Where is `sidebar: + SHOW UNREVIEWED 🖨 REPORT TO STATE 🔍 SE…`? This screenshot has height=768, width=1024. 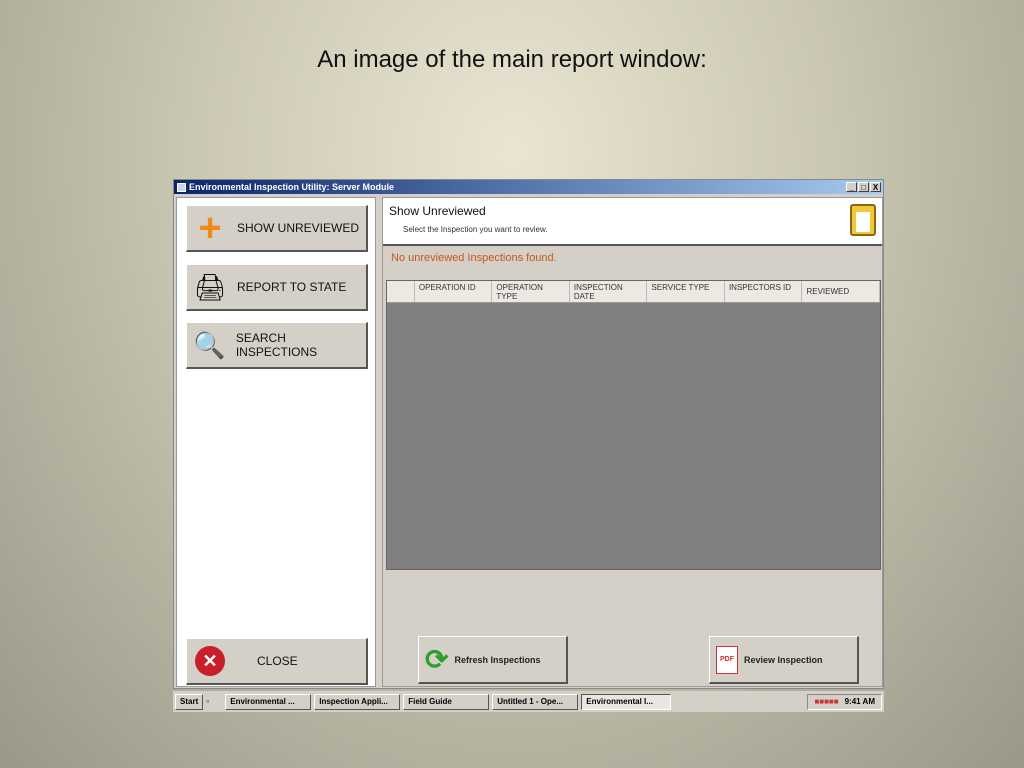 sidebar: + SHOW UNREVIEWED 🖨 REPORT TO STATE 🔍 SE… is located at coordinates (276, 442).